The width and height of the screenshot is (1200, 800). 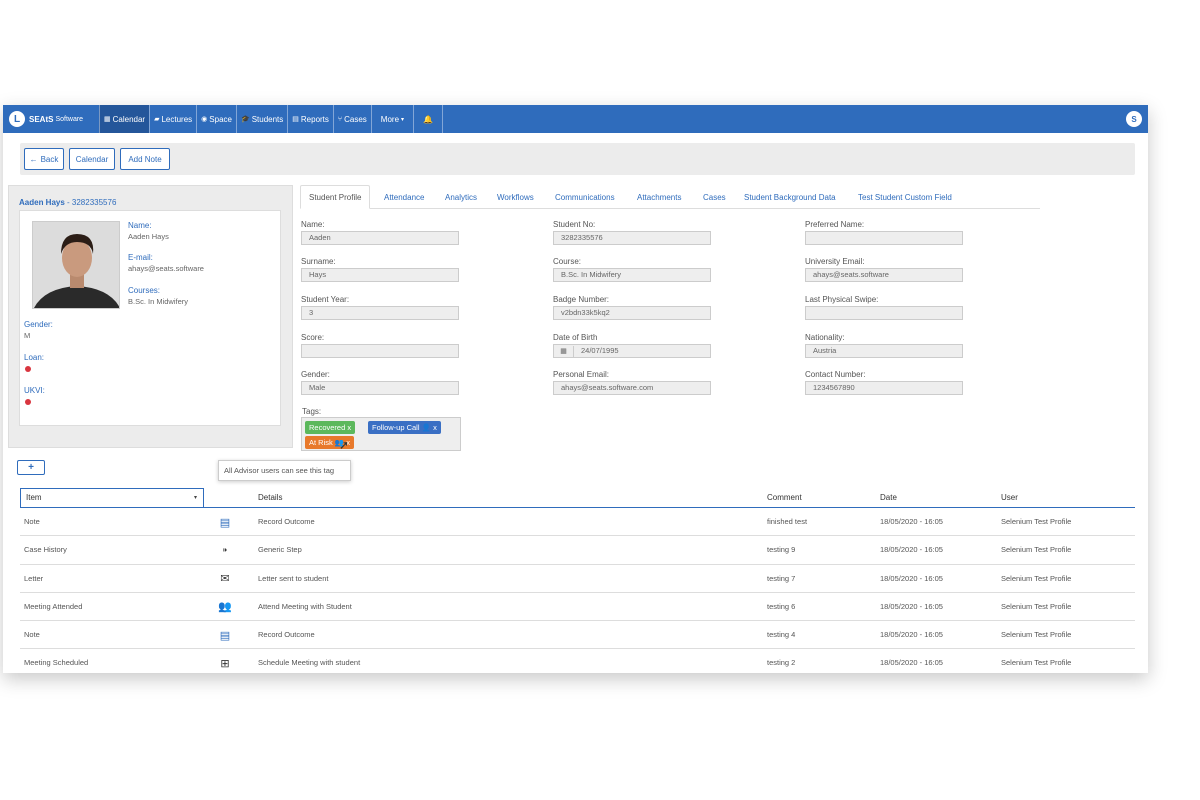 What do you see at coordinates (787, 521) in the screenshot?
I see `row-comment: finished test` at bounding box center [787, 521].